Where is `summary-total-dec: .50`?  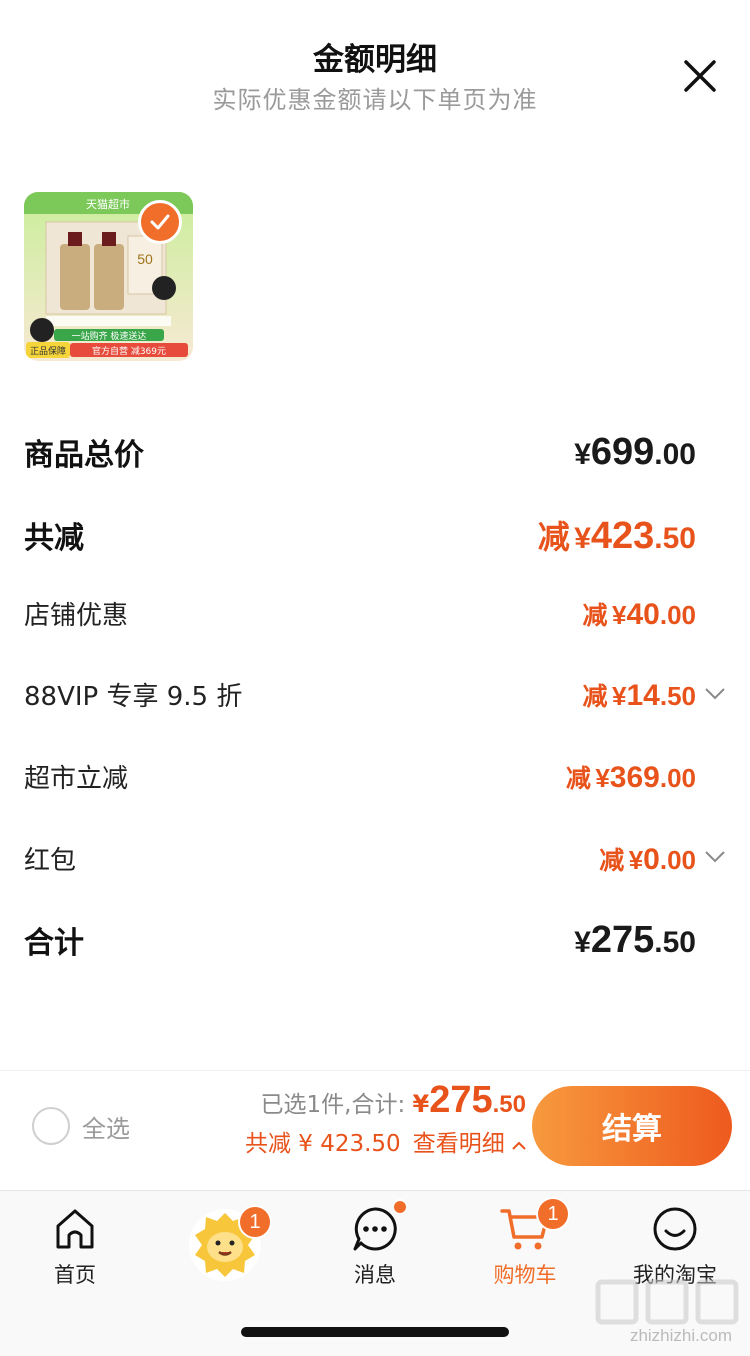
summary-total-dec: .50 is located at coordinates (509, 1104).